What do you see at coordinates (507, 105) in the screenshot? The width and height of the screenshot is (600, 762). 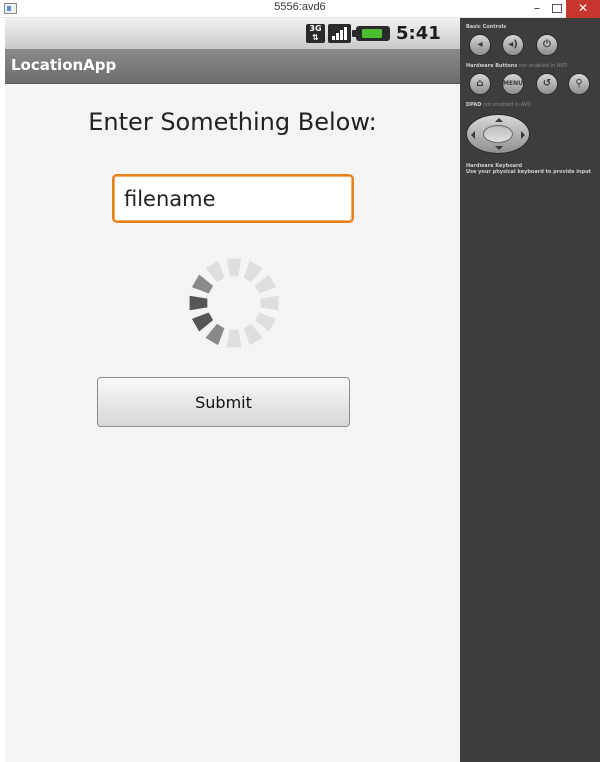 I see `dpad-note: not enabled in AVD` at bounding box center [507, 105].